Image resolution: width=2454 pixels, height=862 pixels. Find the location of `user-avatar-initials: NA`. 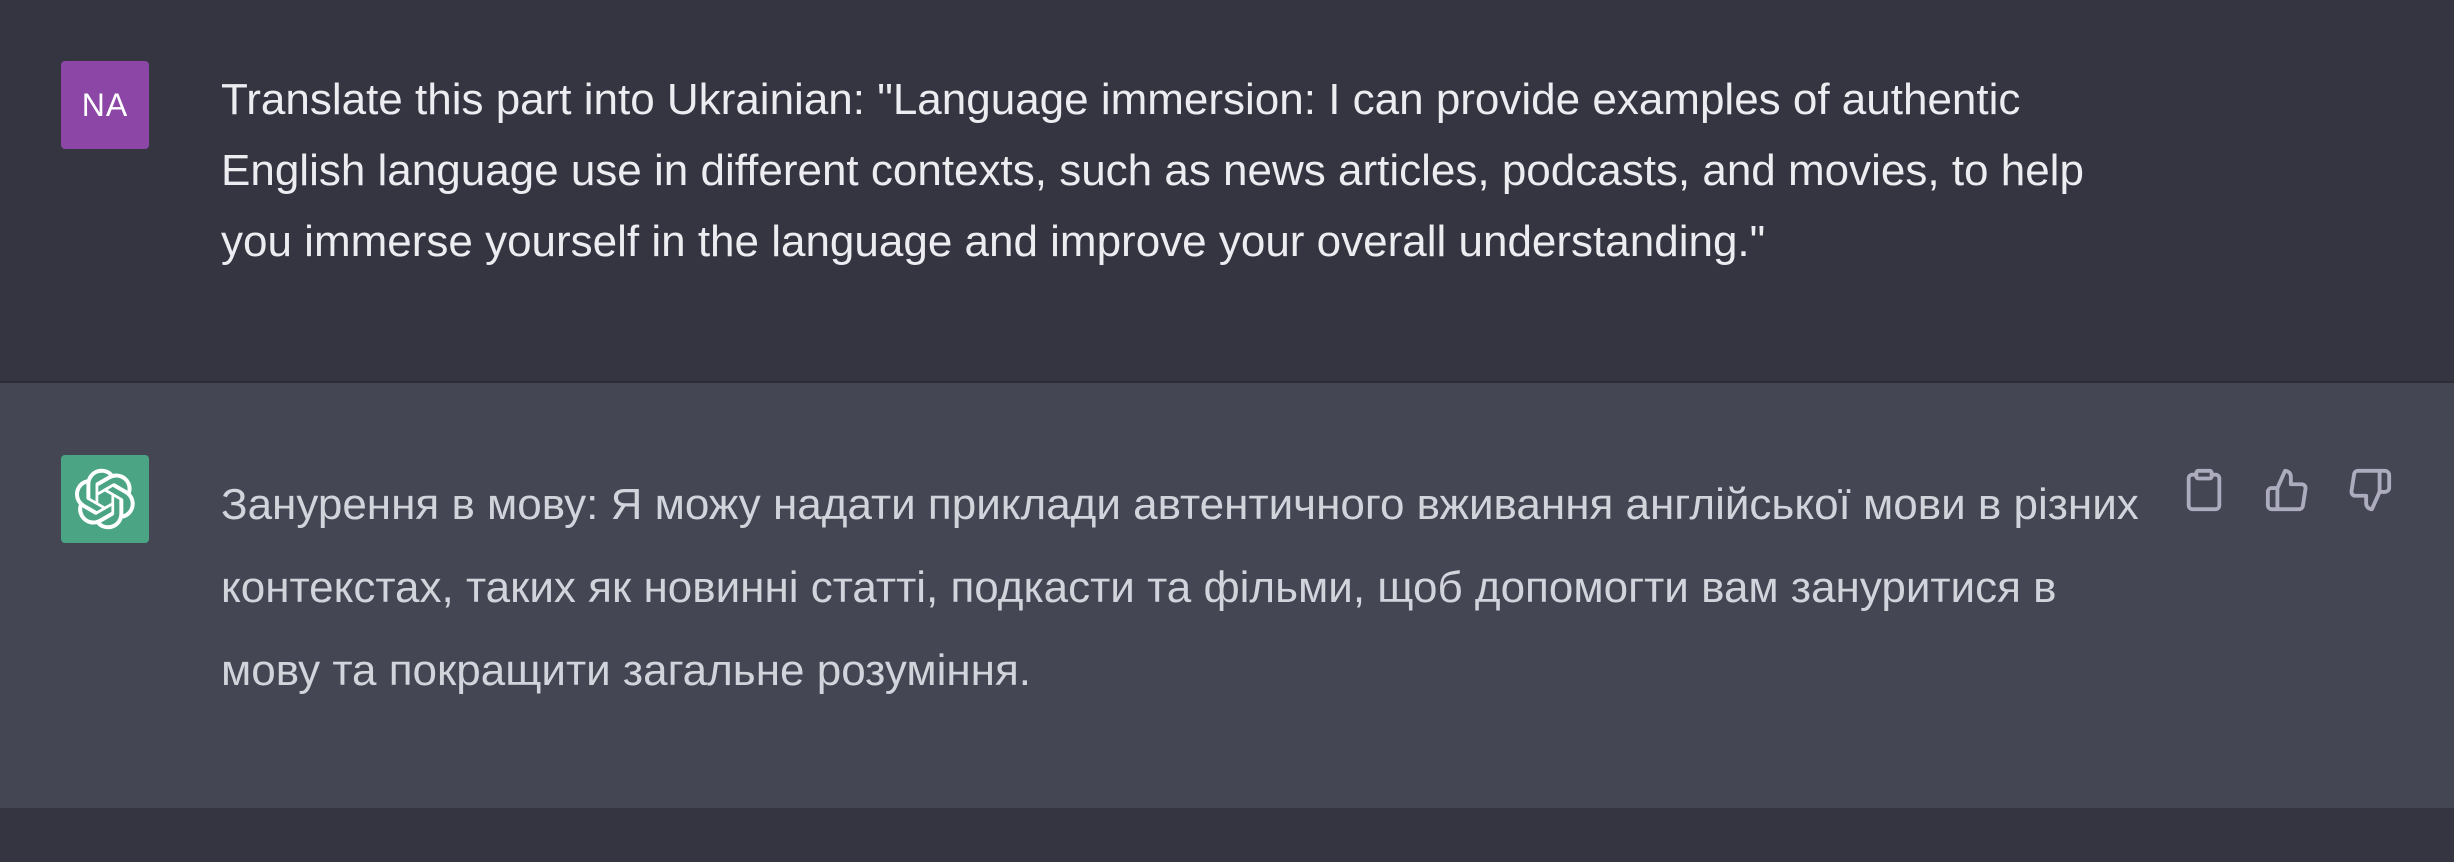

user-avatar-initials: NA is located at coordinates (105, 104).